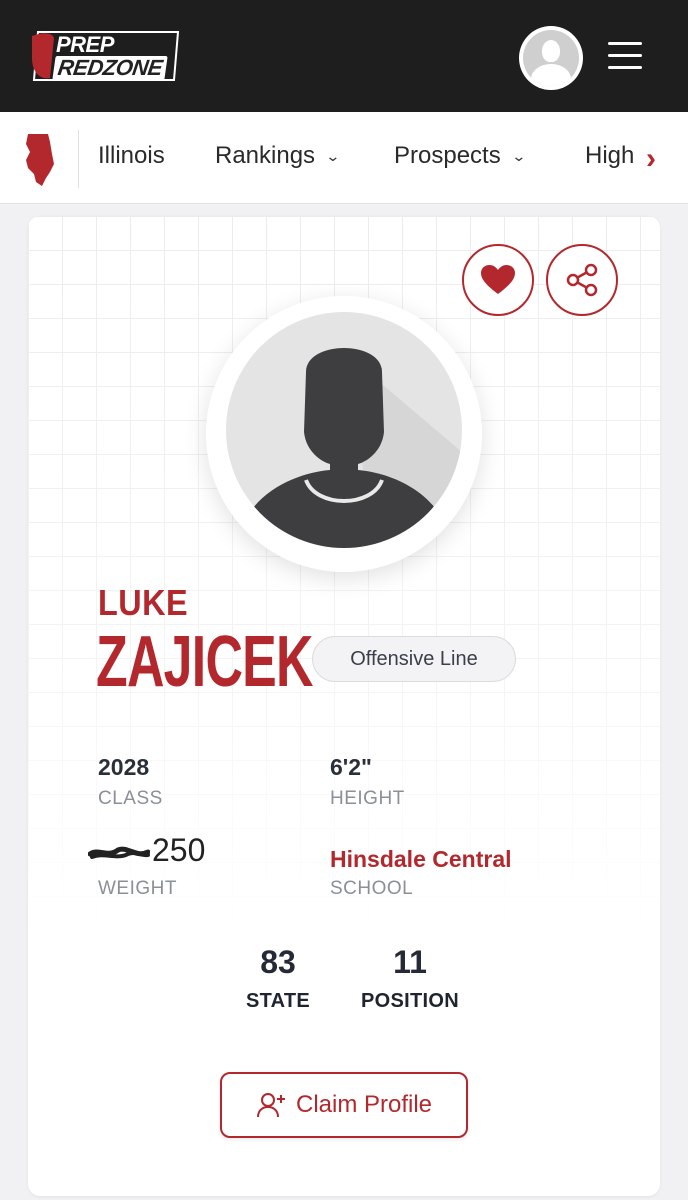  I want to click on nav-rankings-label: Rankings, so click(265, 155).